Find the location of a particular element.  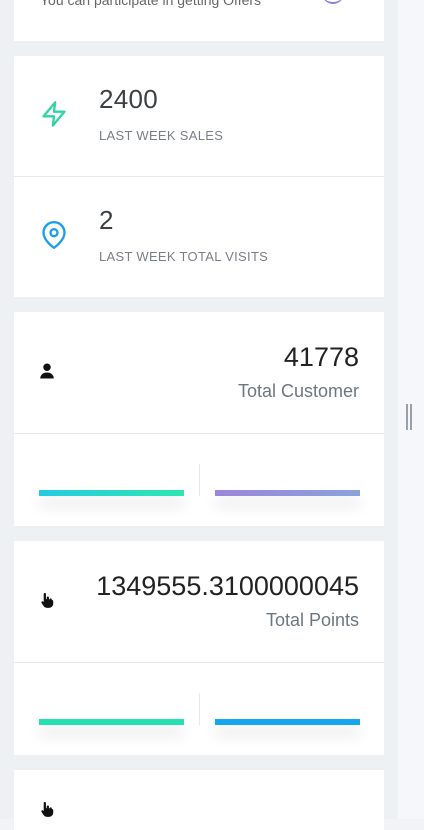

points-label: Total Points is located at coordinates (312, 620).